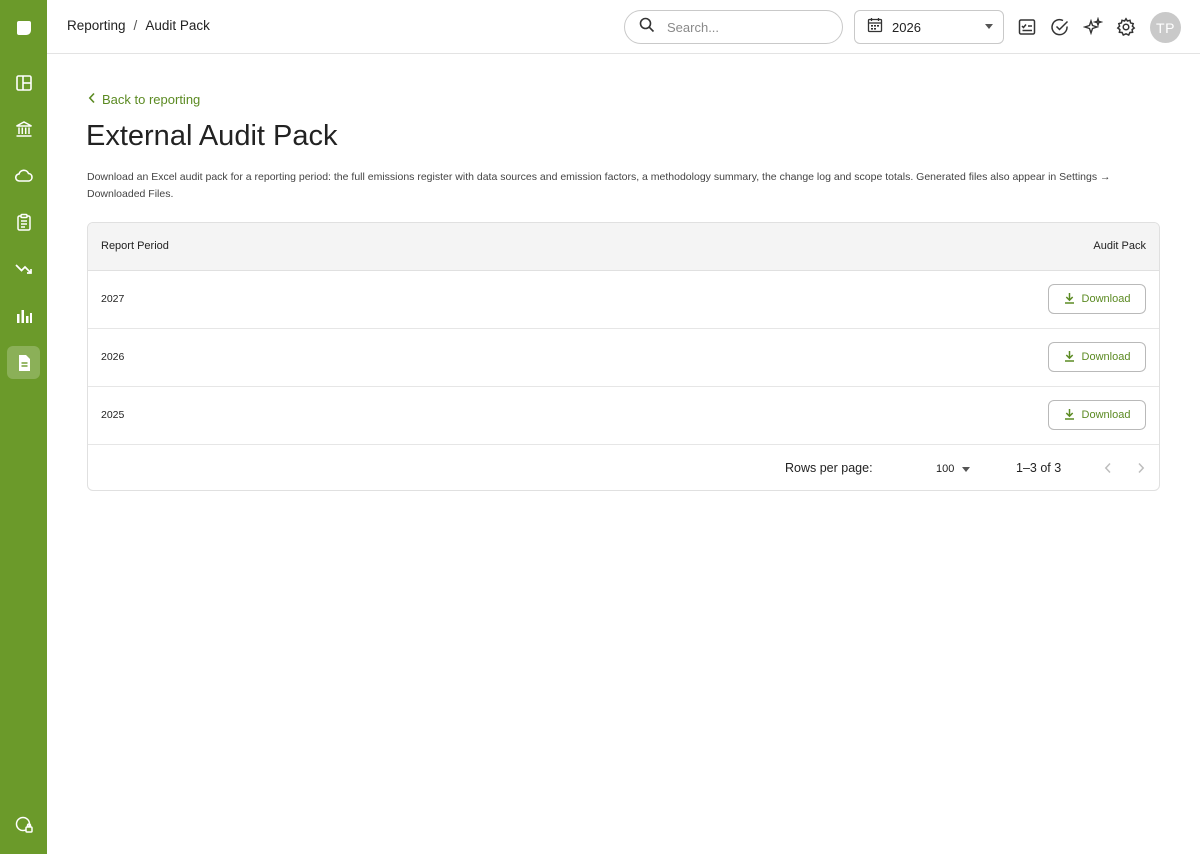 The width and height of the screenshot is (1200, 854). I want to click on table-row: 2027 Download, so click(623, 300).